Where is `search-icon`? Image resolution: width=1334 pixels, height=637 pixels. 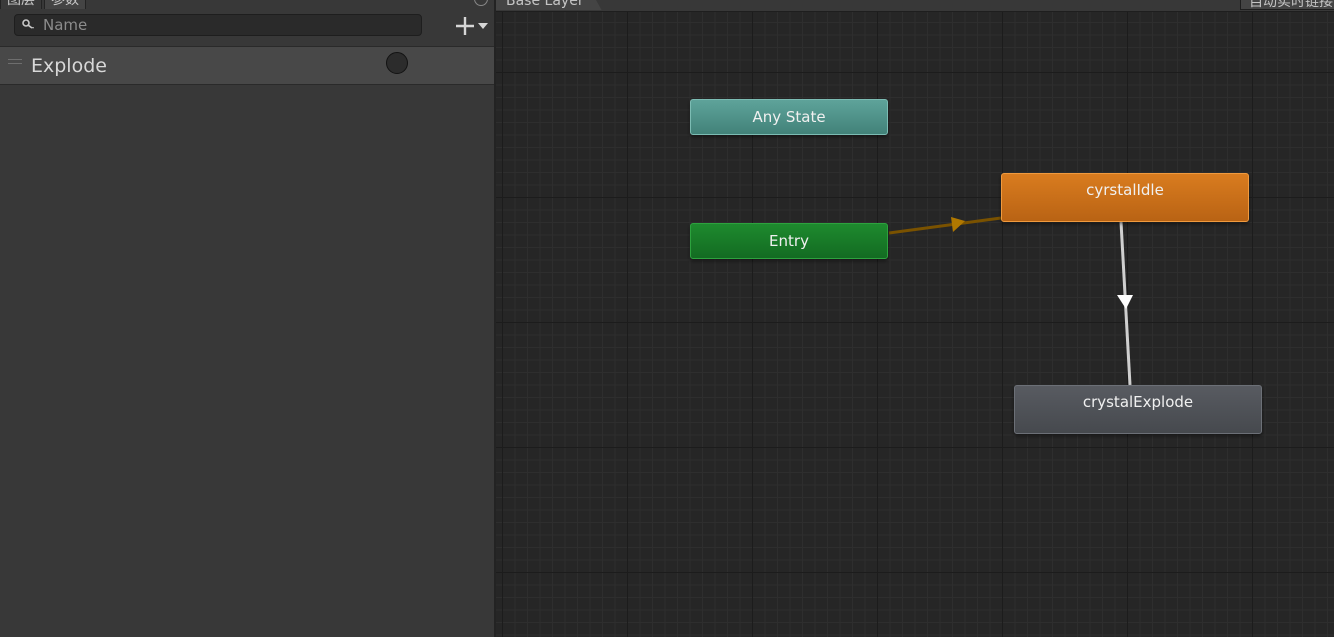 search-icon is located at coordinates (29, 25).